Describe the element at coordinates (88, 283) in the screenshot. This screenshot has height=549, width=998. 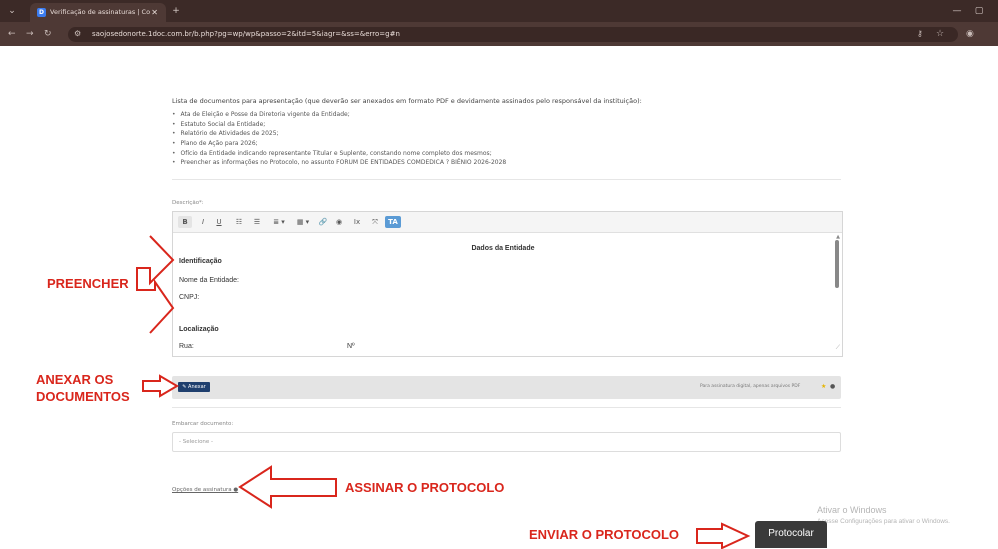
I see `annotation-preencher: PREENCHER` at that location.